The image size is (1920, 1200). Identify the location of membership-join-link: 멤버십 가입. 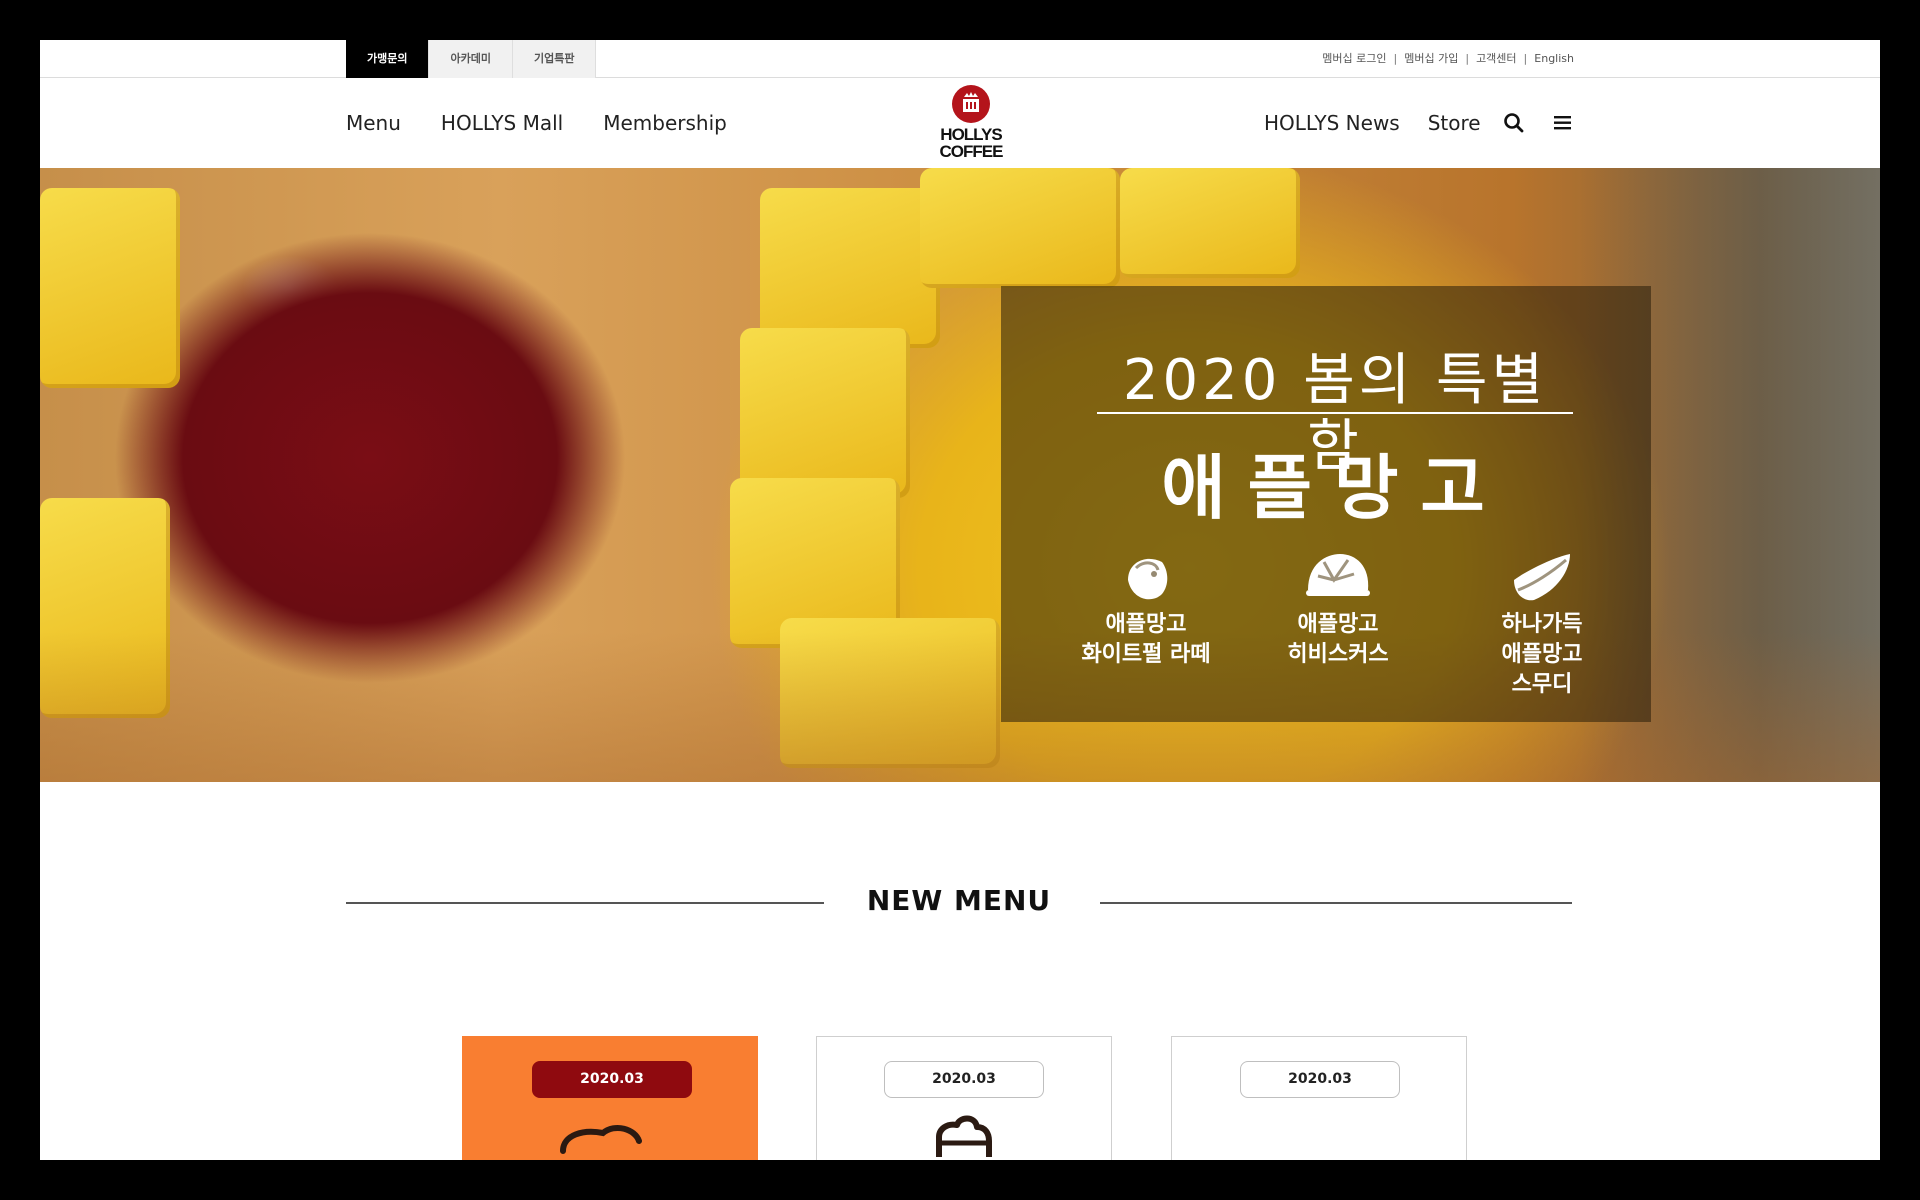
(1431, 59).